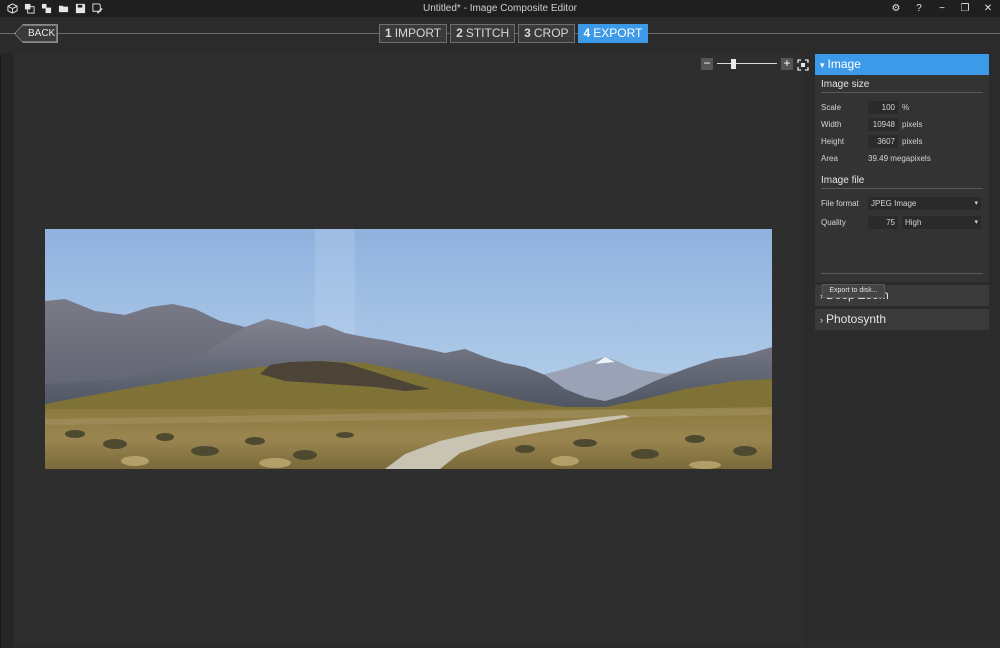 The height and width of the screenshot is (648, 1000). I want to click on left-edge-strip, so click(7, 351).